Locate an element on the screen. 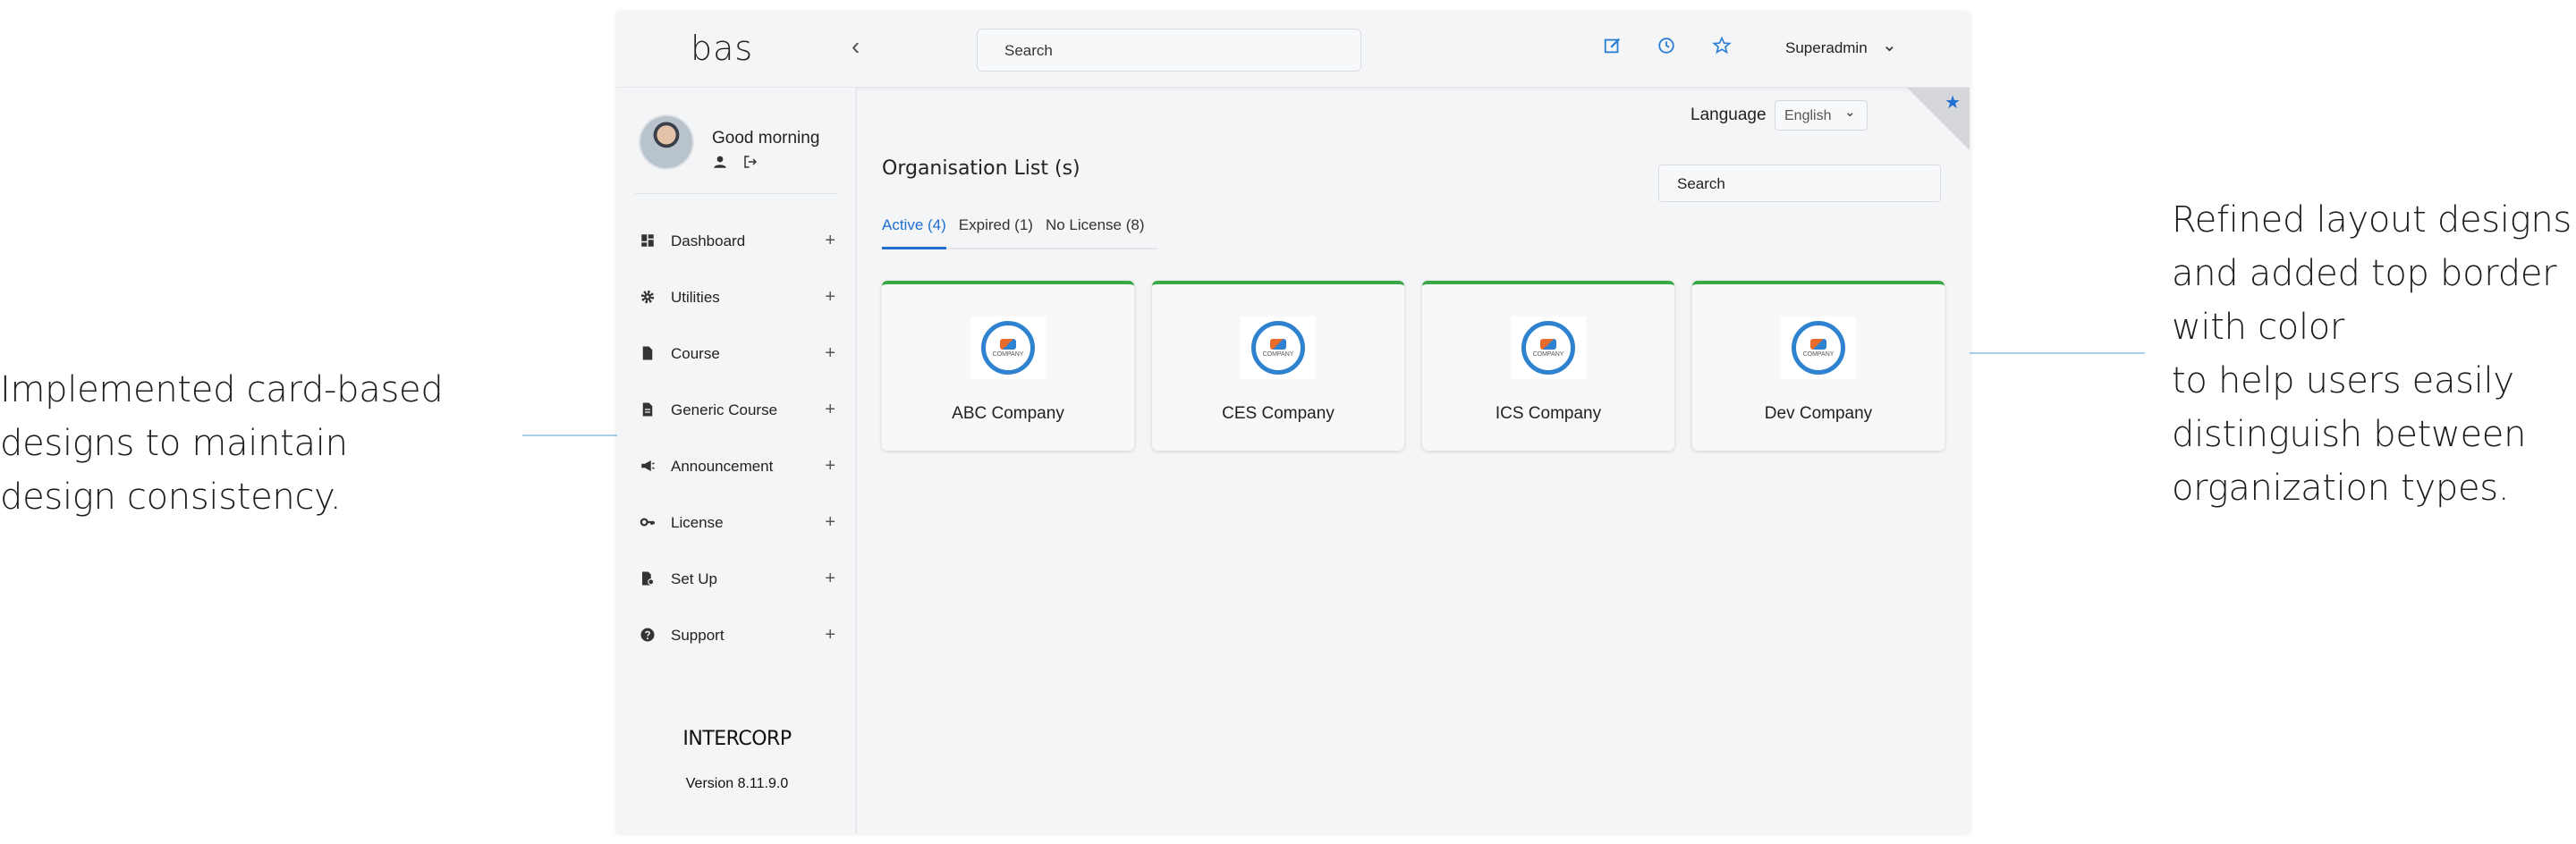 The height and width of the screenshot is (844, 2576). app-logo: bas is located at coordinates (722, 48).